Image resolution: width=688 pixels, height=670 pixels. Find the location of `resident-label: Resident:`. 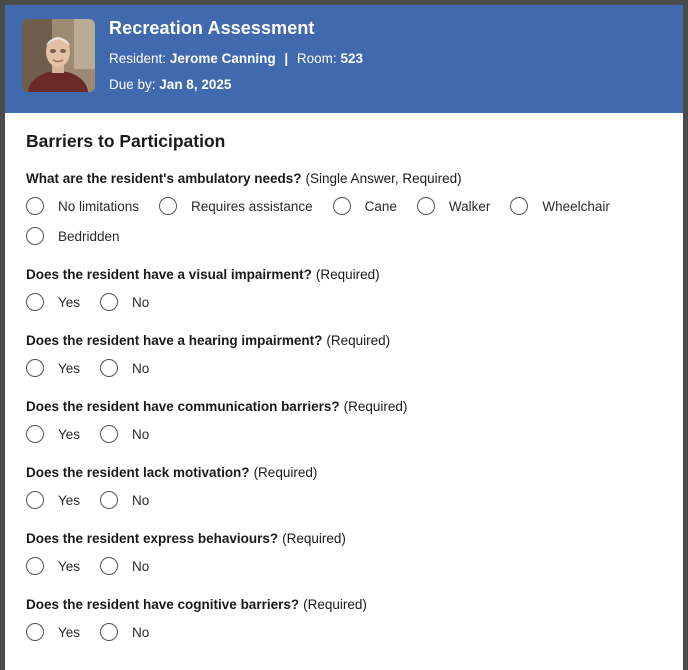

resident-label: Resident: is located at coordinates (138, 58).